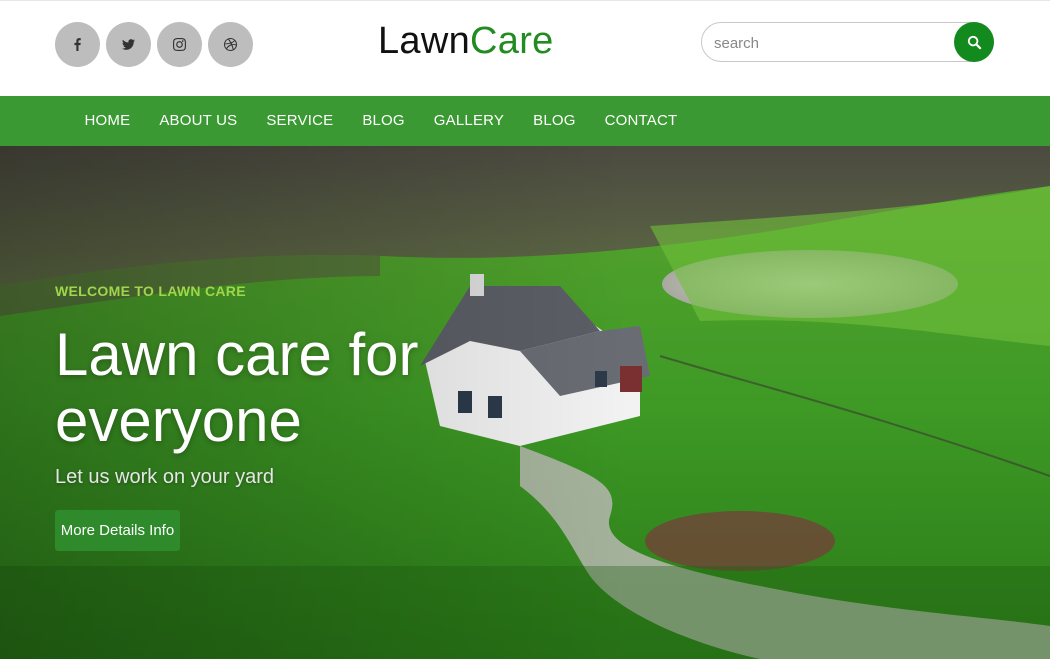 The image size is (1050, 659). I want to click on site-logo: LawnCare, so click(466, 41).